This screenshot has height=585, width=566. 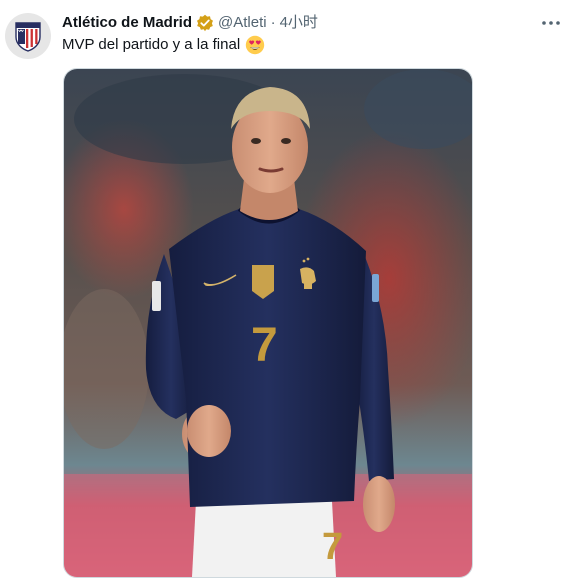 I want to click on atletico-crest-icon, so click(x=28, y=37).